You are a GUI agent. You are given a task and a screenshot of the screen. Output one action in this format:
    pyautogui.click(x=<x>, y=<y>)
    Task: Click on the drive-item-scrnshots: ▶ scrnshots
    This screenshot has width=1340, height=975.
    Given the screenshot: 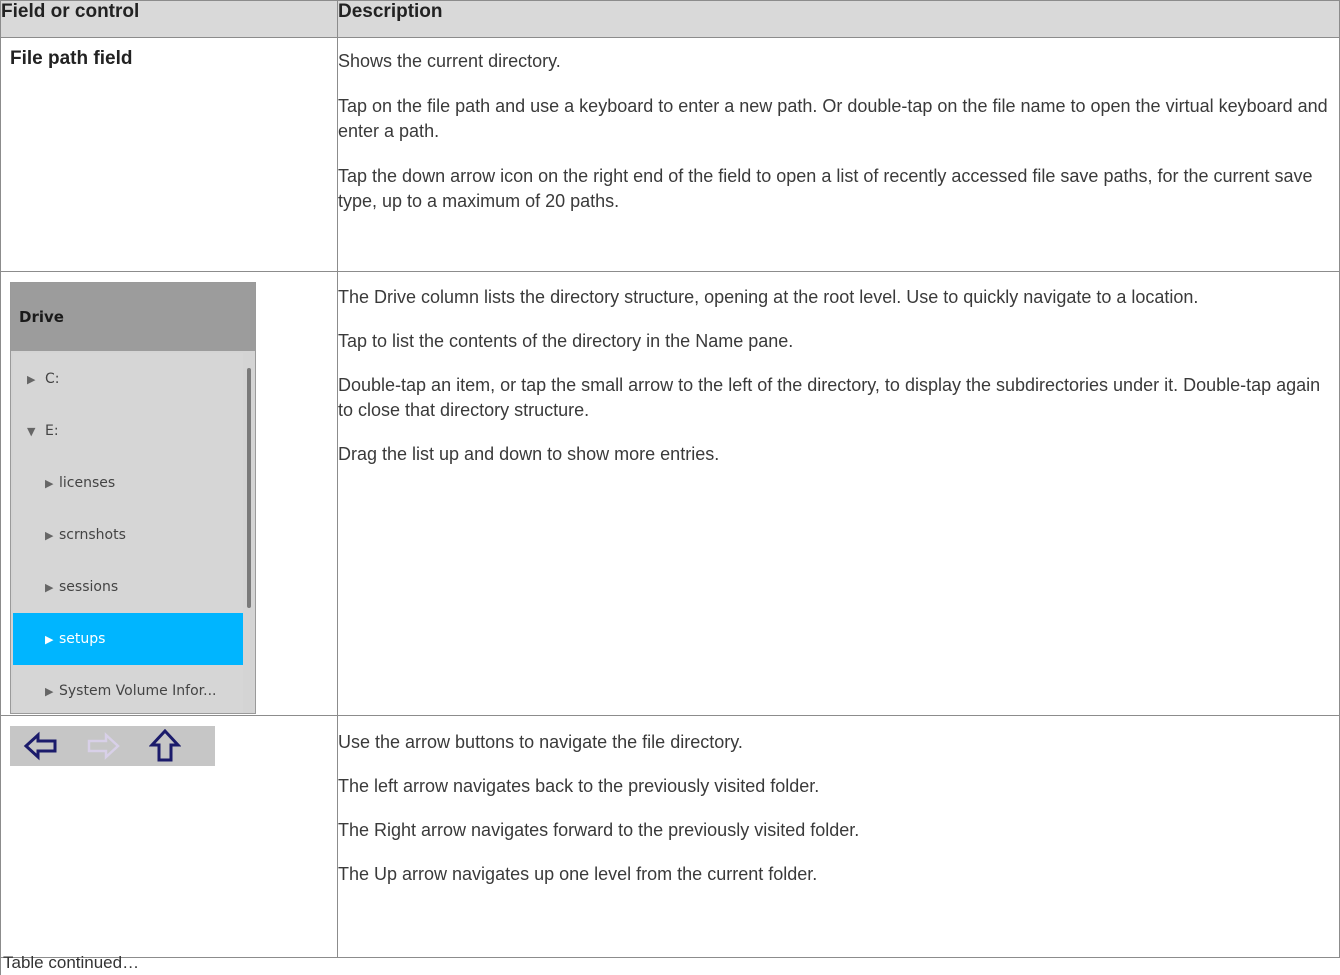 What is the action you would take?
    pyautogui.click(x=128, y=535)
    